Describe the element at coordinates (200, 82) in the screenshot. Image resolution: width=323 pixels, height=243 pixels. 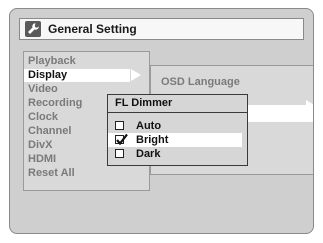
I see `submenu-item-osd-language: OSD Language` at that location.